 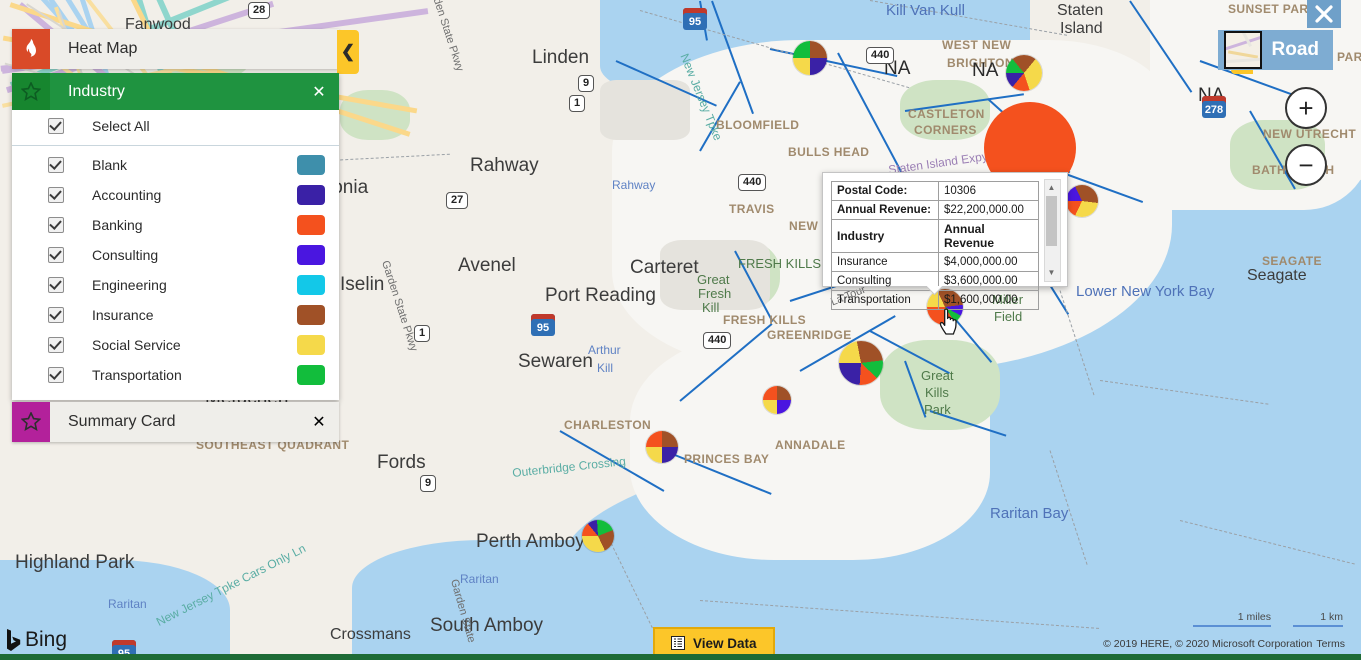 What do you see at coordinates (175, 315) in the screenshot?
I see `legend-item: Insurance` at bounding box center [175, 315].